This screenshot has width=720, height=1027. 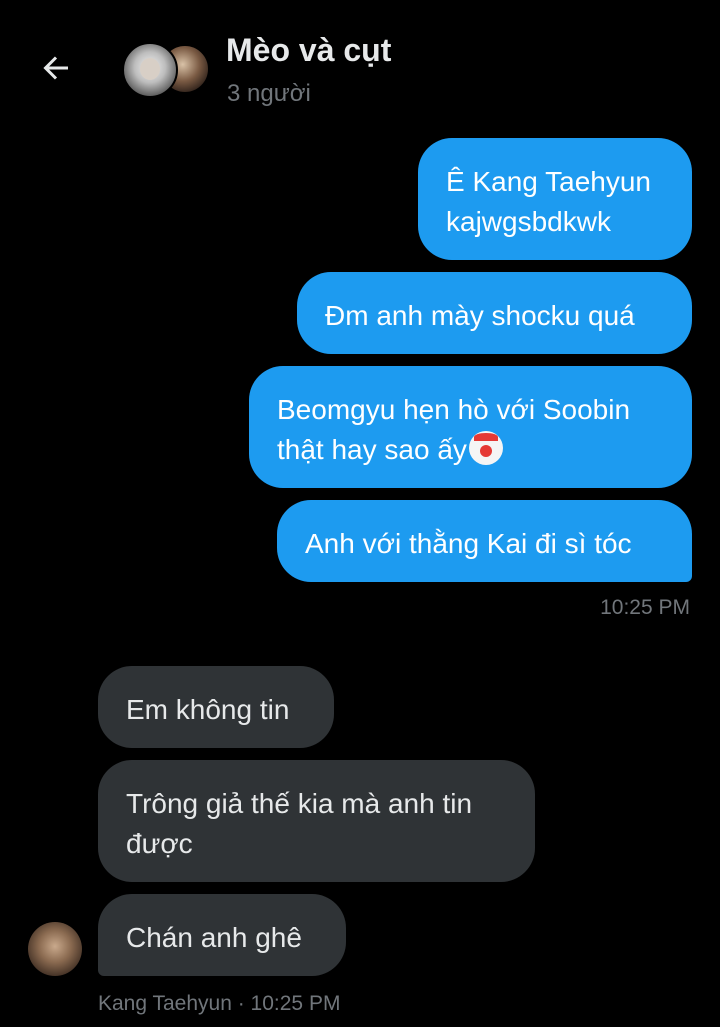 I want to click on participant-count: 3 người, so click(x=269, y=93).